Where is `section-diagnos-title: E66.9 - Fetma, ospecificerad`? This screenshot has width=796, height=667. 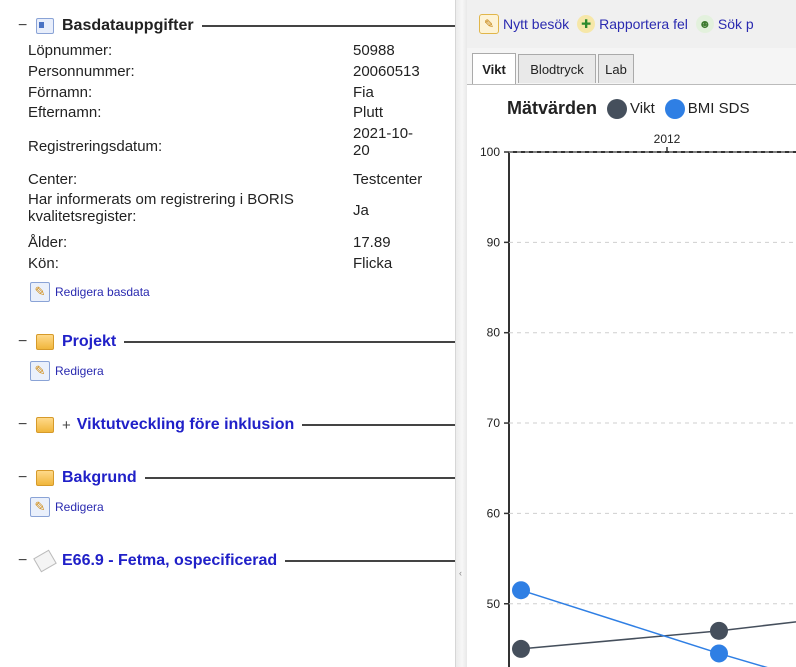
section-diagnos-title: E66.9 - Fetma, ospecificerad is located at coordinates (169, 561).